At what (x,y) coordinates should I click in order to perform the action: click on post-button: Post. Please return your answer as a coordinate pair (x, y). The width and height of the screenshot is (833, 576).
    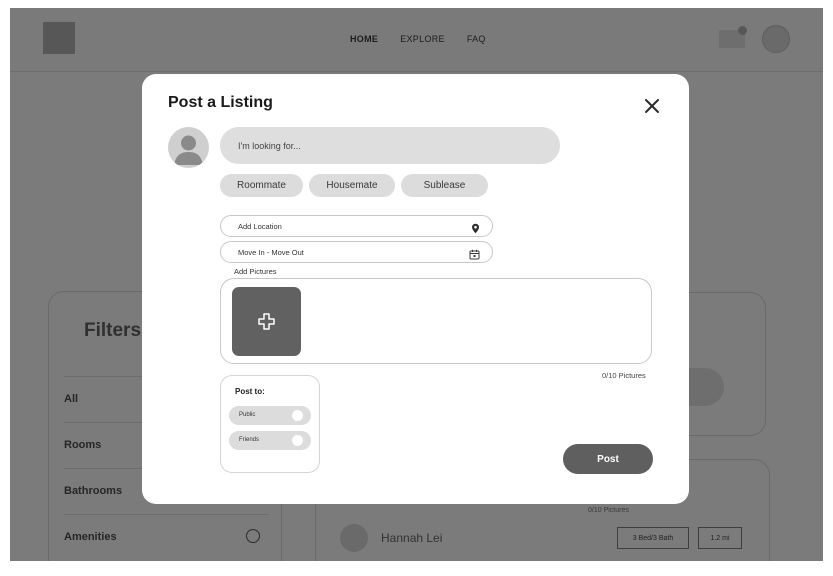
    Looking at the image, I should click on (608, 459).